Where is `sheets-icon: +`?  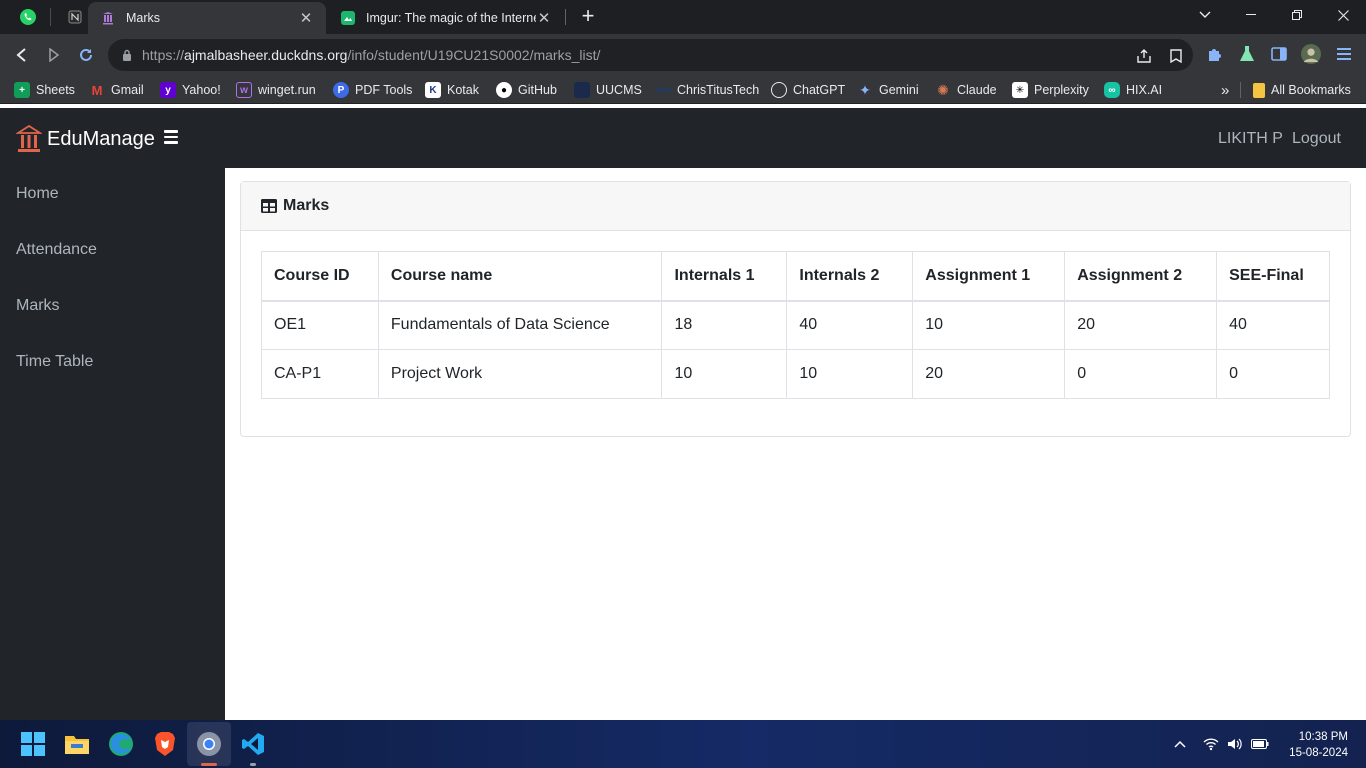 sheets-icon: + is located at coordinates (22, 90).